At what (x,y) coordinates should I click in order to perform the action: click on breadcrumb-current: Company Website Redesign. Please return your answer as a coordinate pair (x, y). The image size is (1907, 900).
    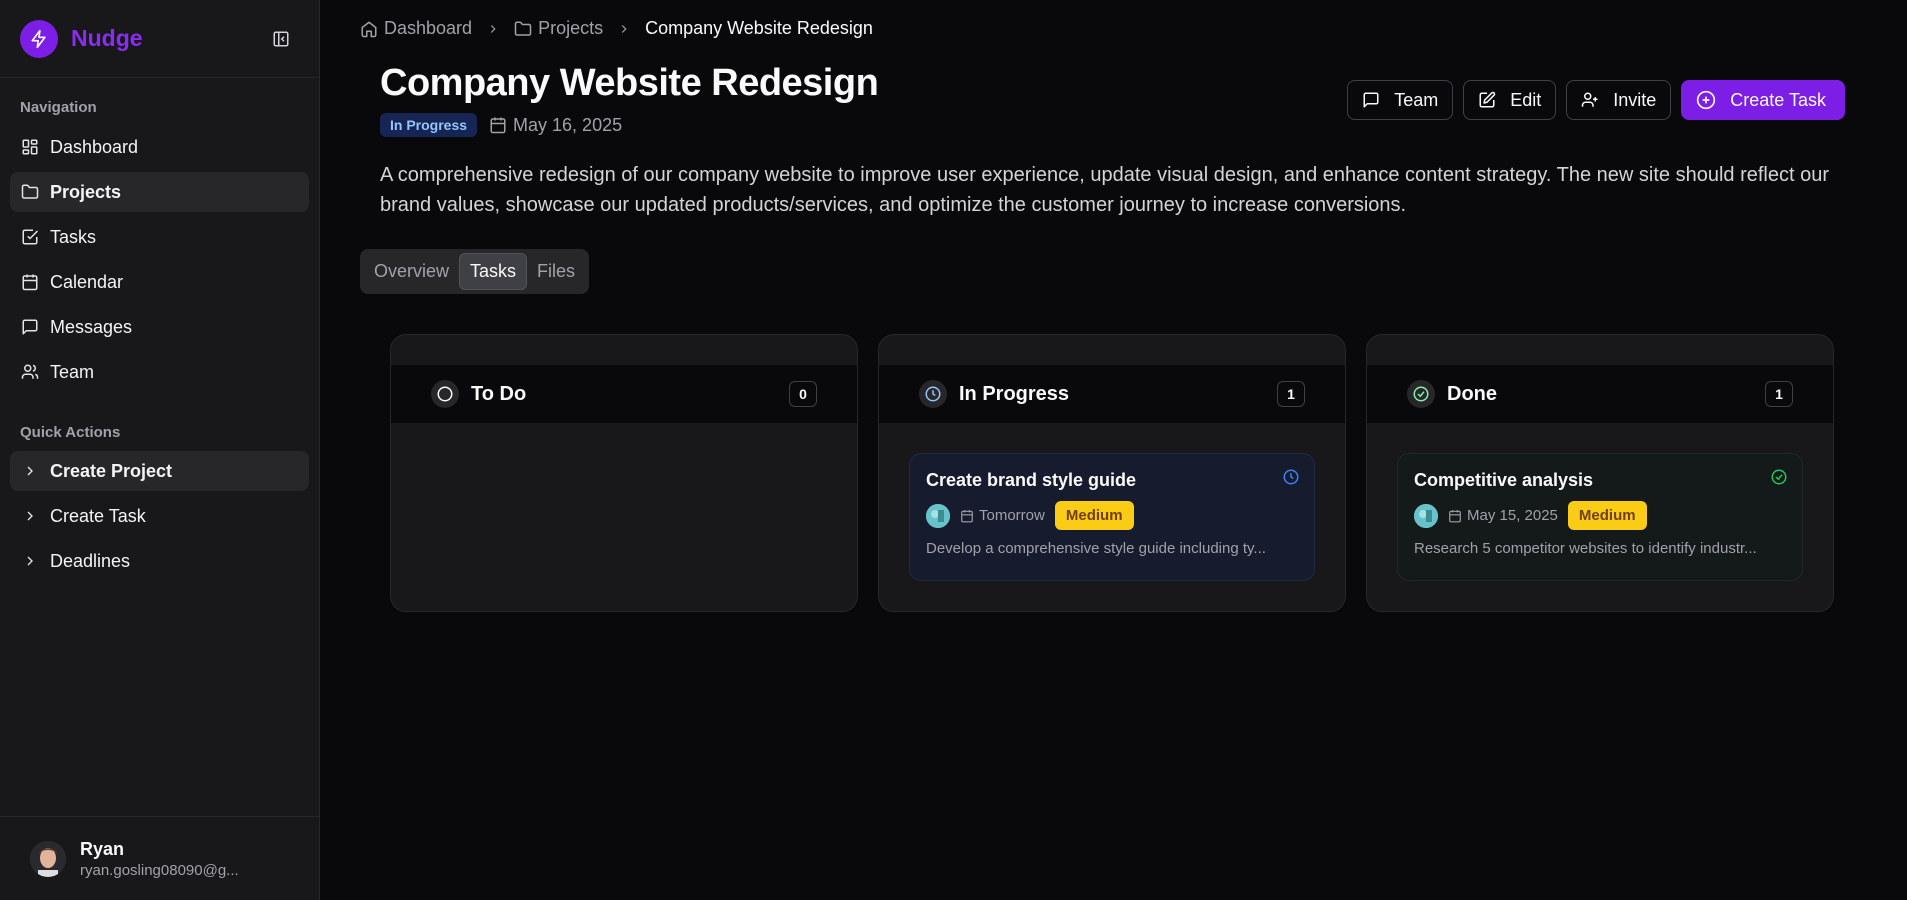
    Looking at the image, I should click on (759, 28).